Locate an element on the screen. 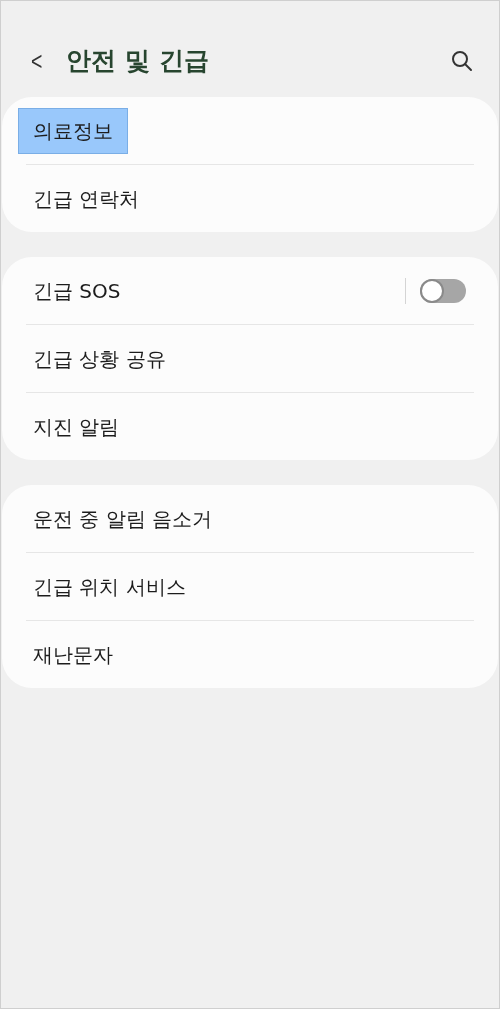  setting-label: 긴급 상황 공유 is located at coordinates (99, 358).